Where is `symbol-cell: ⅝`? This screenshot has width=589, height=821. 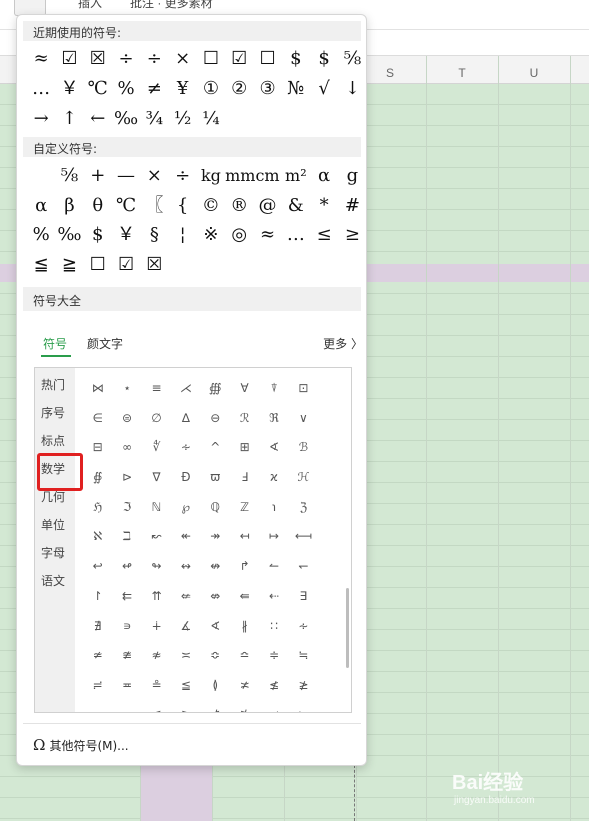 symbol-cell: ⅝ is located at coordinates (69, 176).